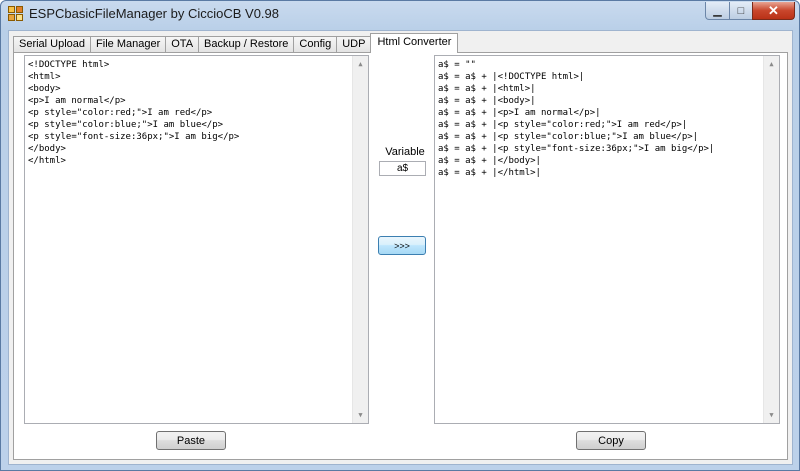 The width and height of the screenshot is (800, 471). What do you see at coordinates (16, 14) in the screenshot?
I see `app-icon` at bounding box center [16, 14].